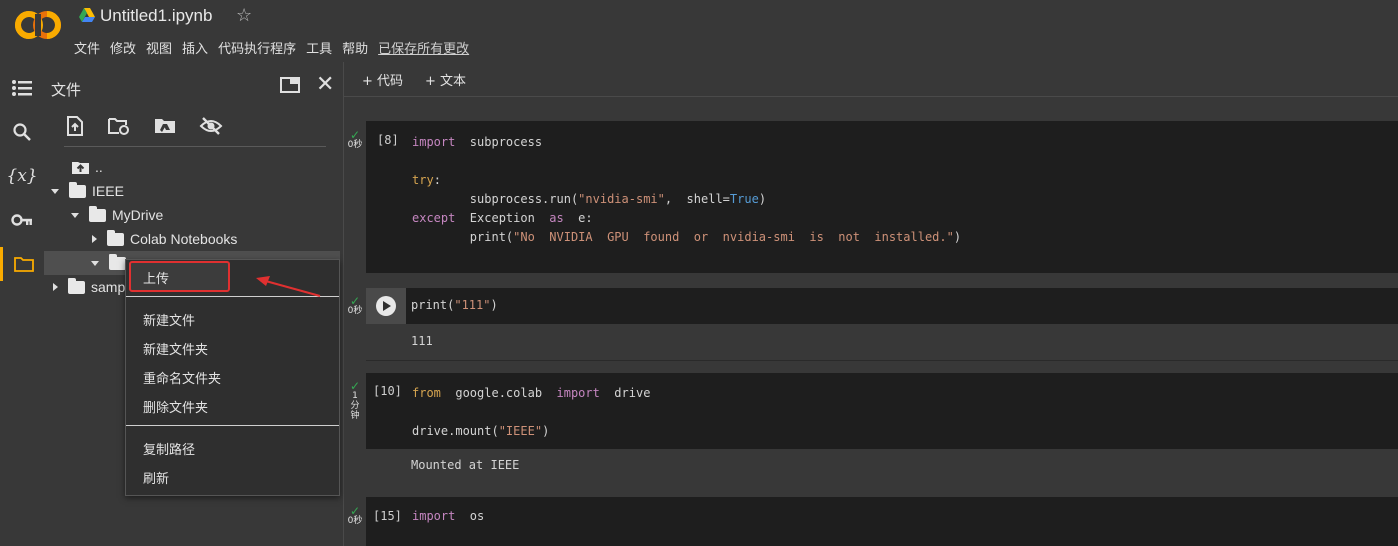 The width and height of the screenshot is (1398, 546). Describe the element at coordinates (355, 47) in the screenshot. I see `menu-help: 帮助` at that location.